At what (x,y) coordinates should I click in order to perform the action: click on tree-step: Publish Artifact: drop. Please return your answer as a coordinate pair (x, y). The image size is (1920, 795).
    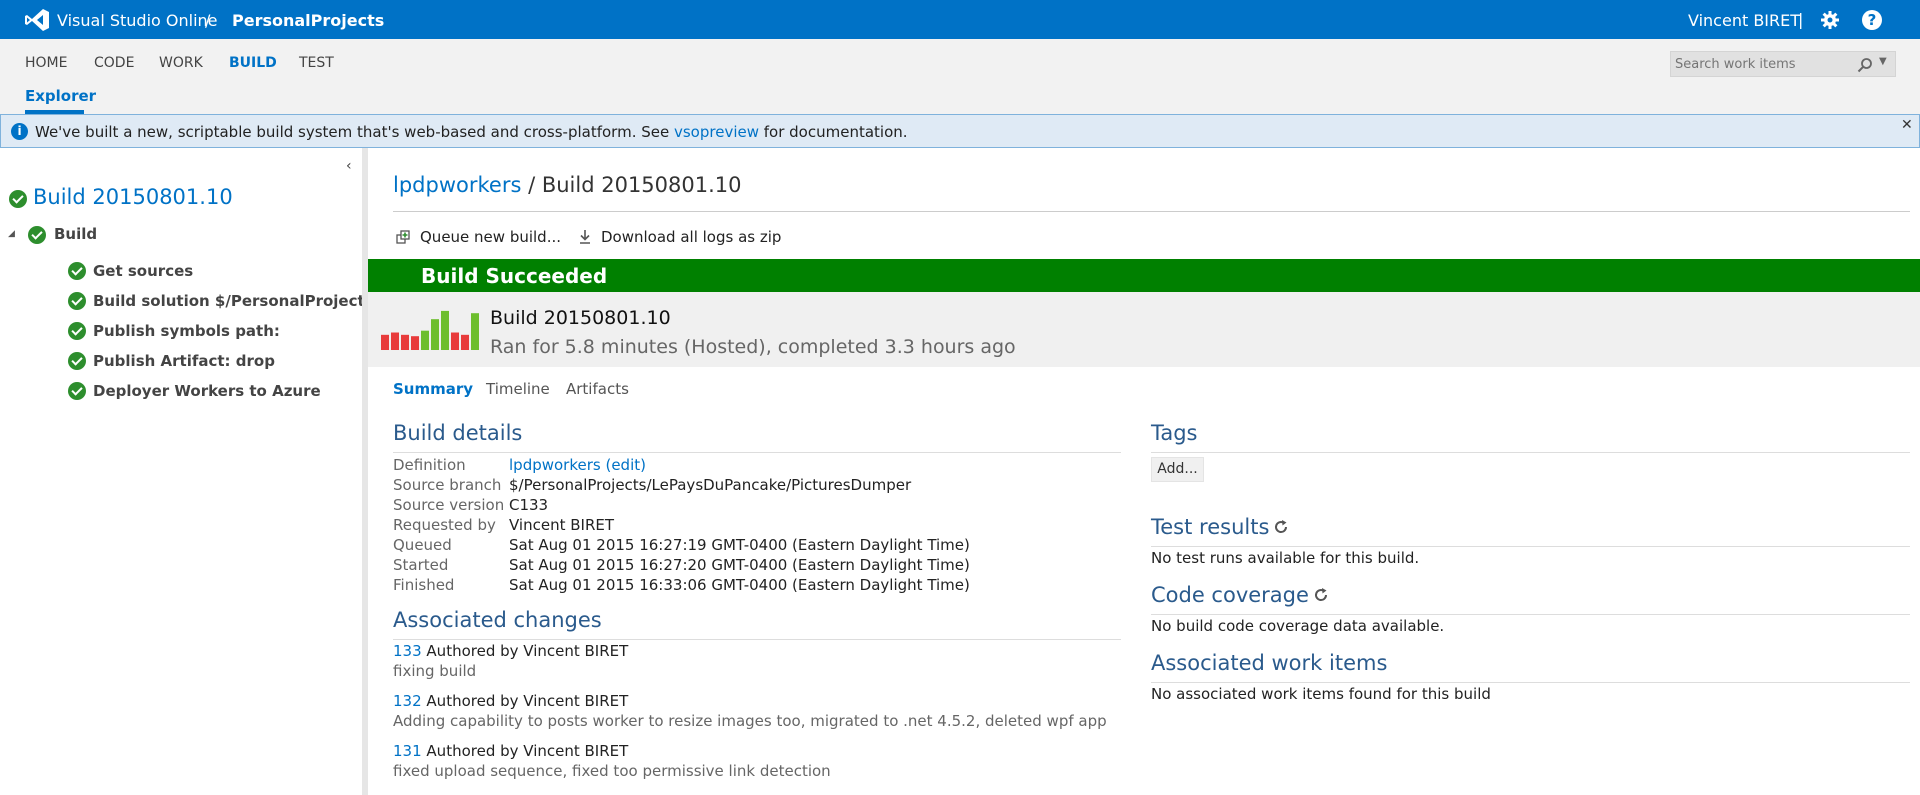
    Looking at the image, I should click on (171, 363).